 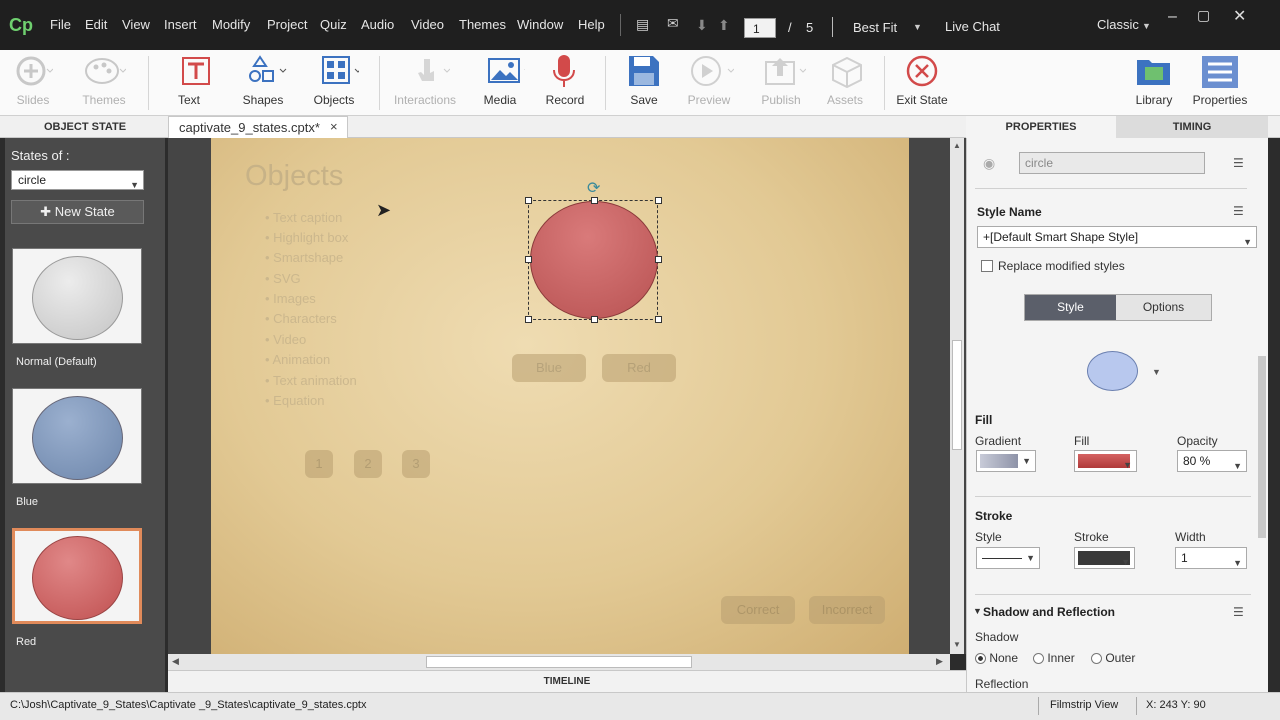 What do you see at coordinates (77, 180) in the screenshot?
I see `object-select: circle ▼` at bounding box center [77, 180].